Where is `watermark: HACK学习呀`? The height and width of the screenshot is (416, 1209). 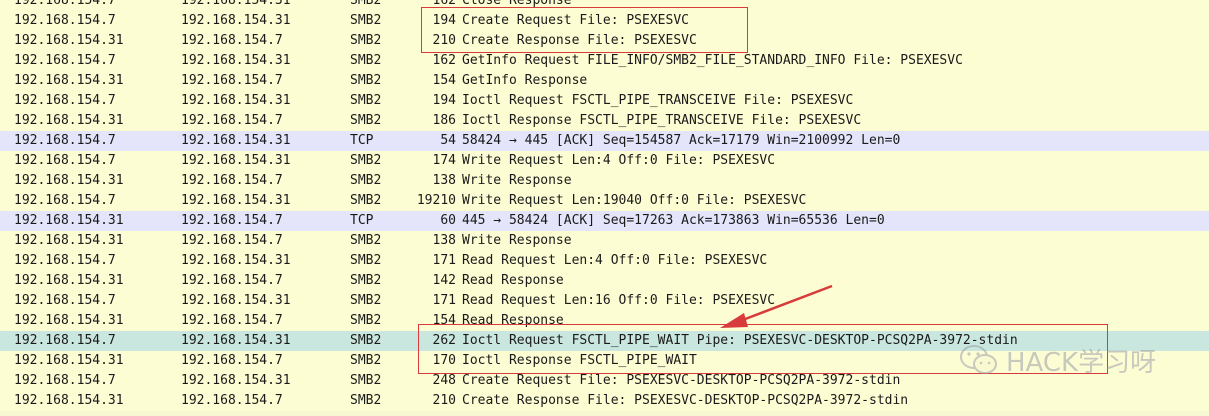
watermark: HACK学习呀 is located at coordinates (1058, 360).